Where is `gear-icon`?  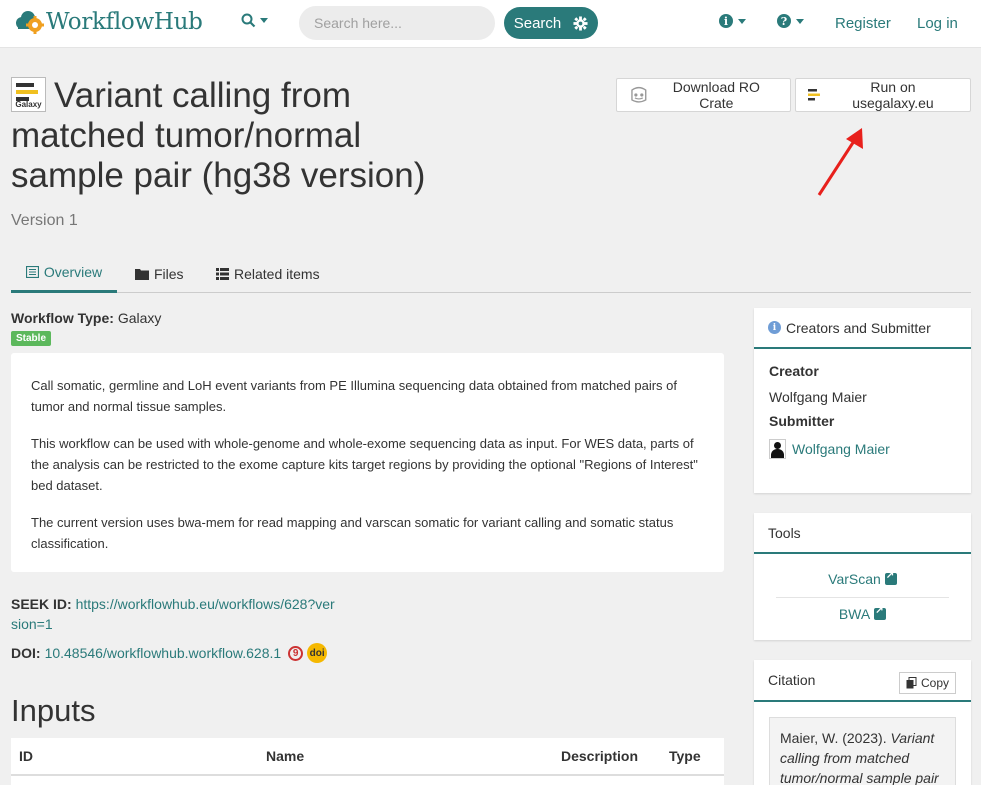
gear-icon is located at coordinates (580, 23).